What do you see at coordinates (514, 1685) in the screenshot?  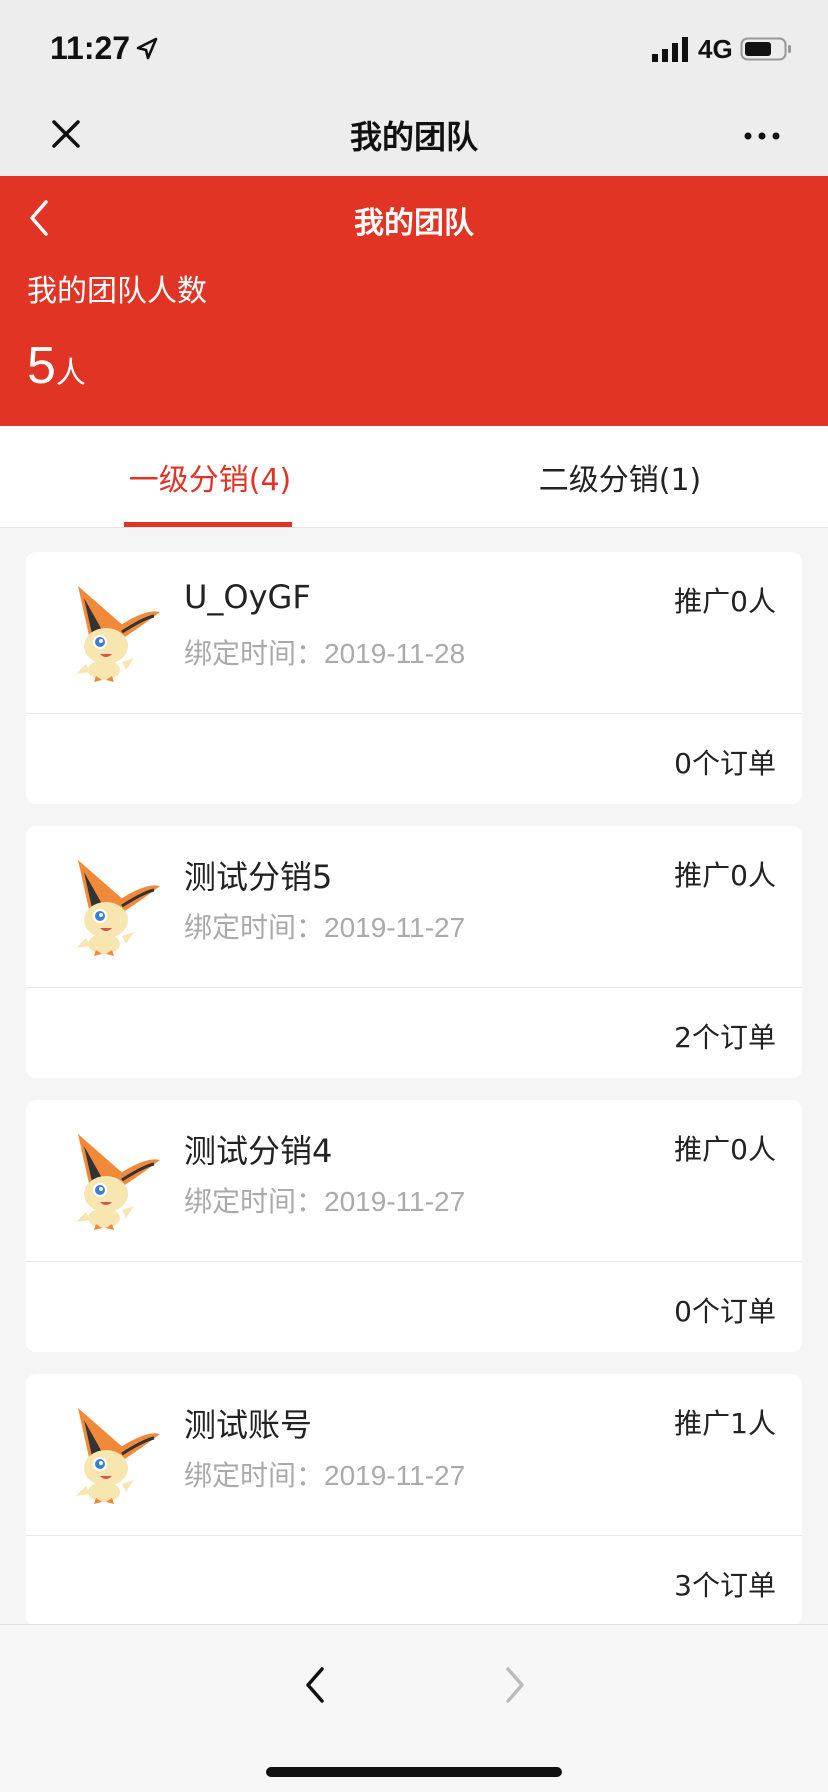 I see `nav-forward-icon` at bounding box center [514, 1685].